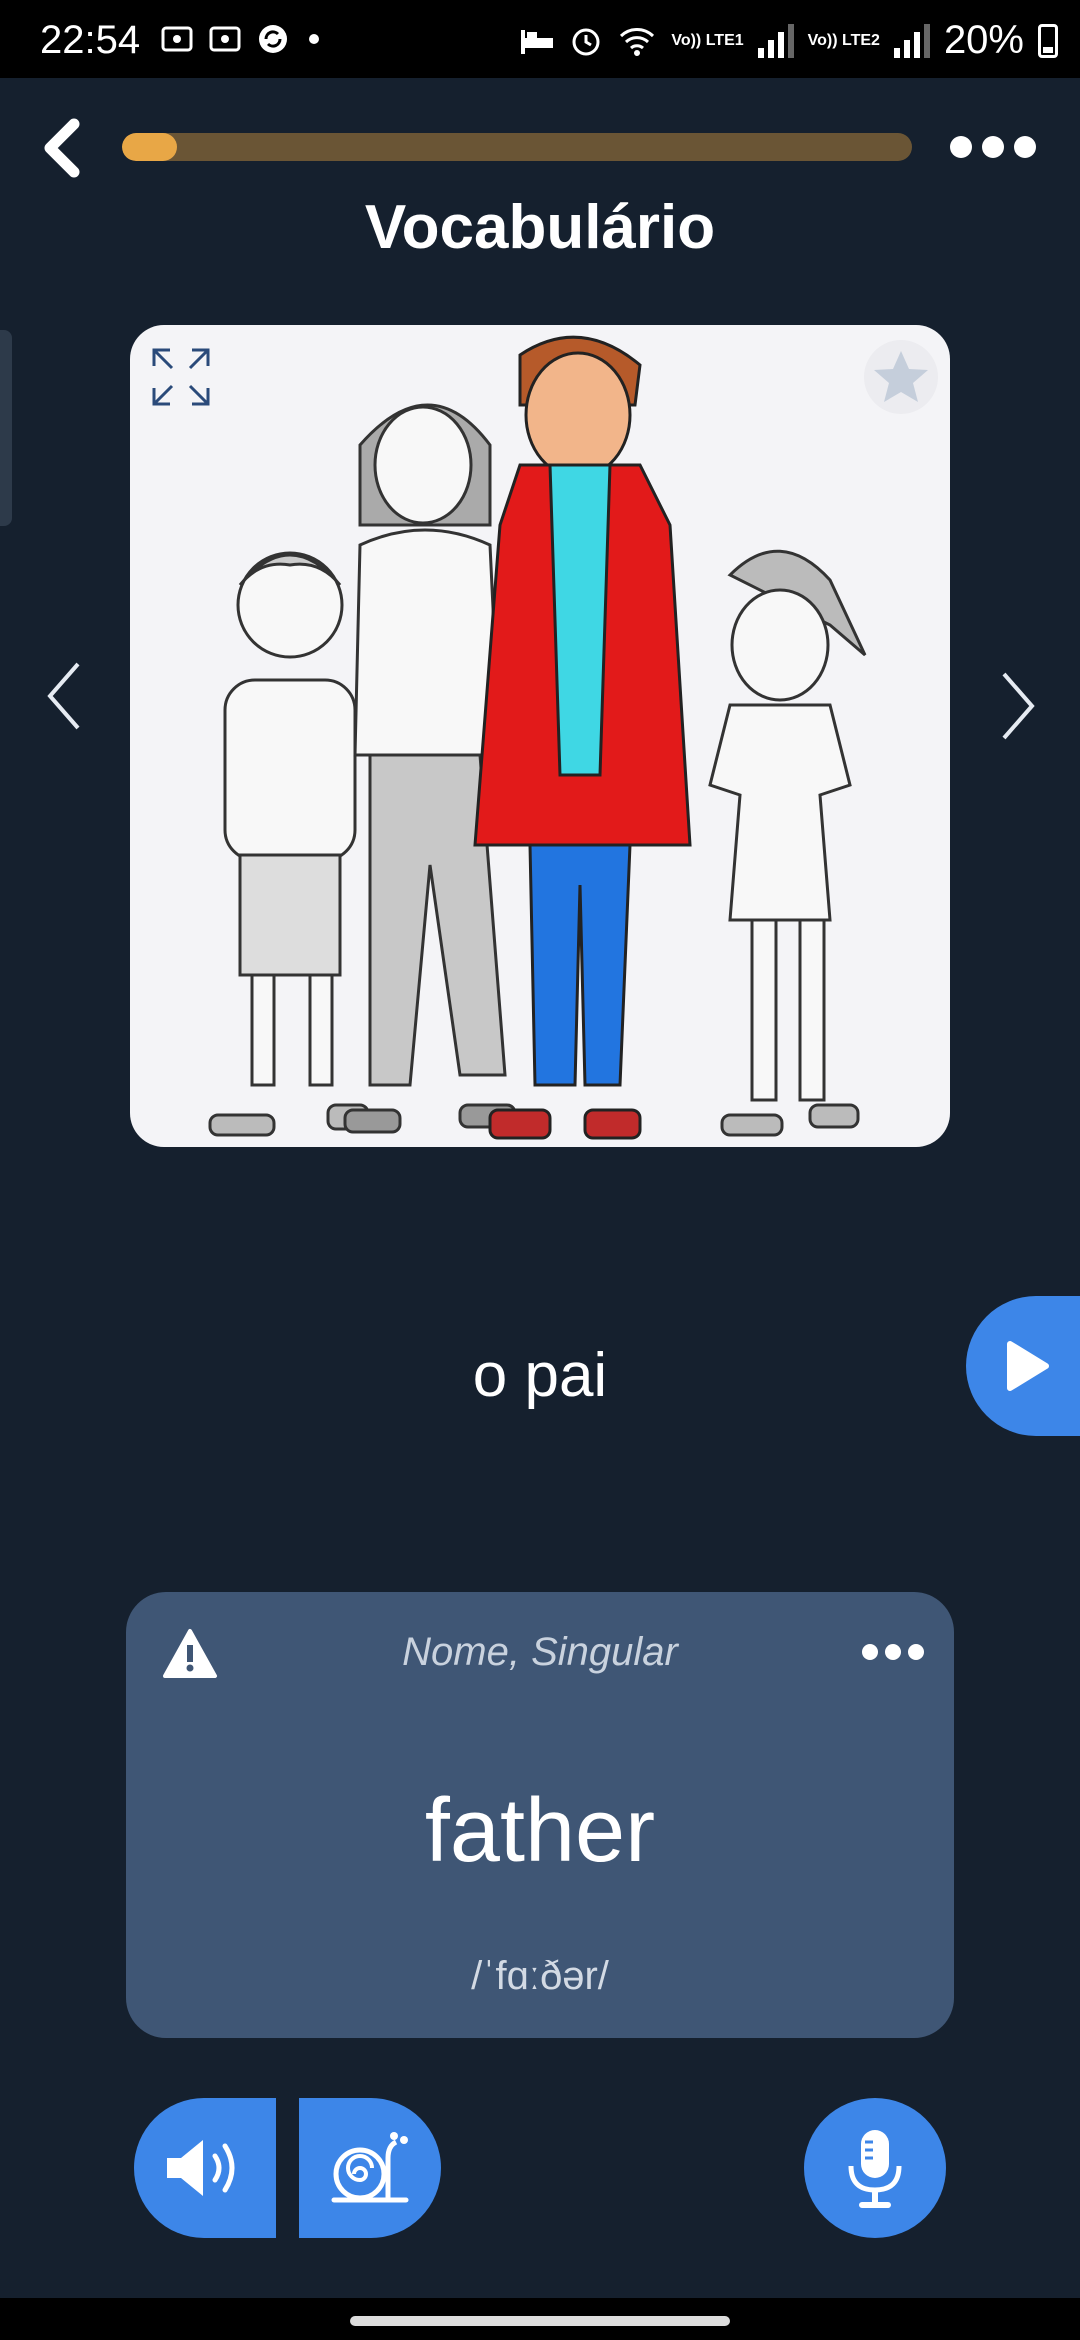  I want to click on battery-percent: 20%, so click(983, 40).